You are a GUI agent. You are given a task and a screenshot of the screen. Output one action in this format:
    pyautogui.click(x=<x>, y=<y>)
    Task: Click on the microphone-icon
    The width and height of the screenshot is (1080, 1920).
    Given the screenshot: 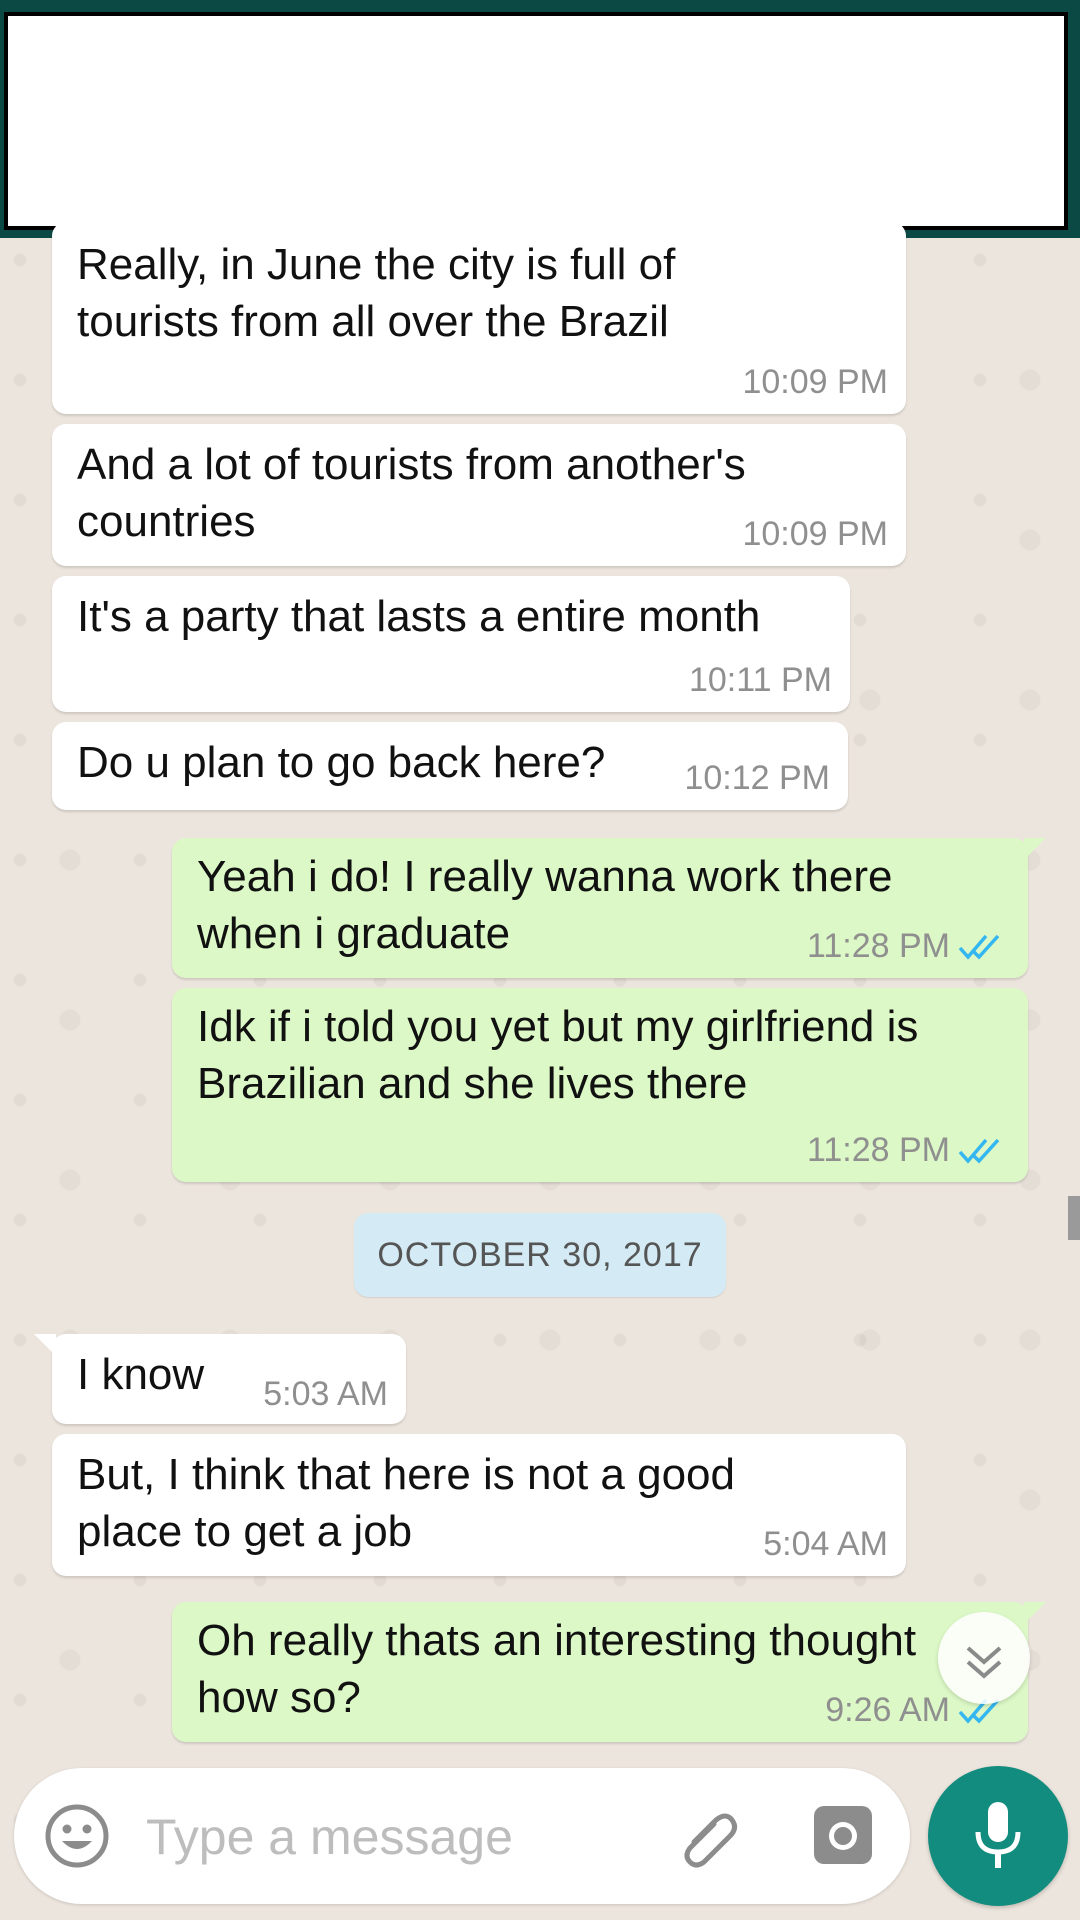 What is the action you would take?
    pyautogui.click(x=998, y=1835)
    